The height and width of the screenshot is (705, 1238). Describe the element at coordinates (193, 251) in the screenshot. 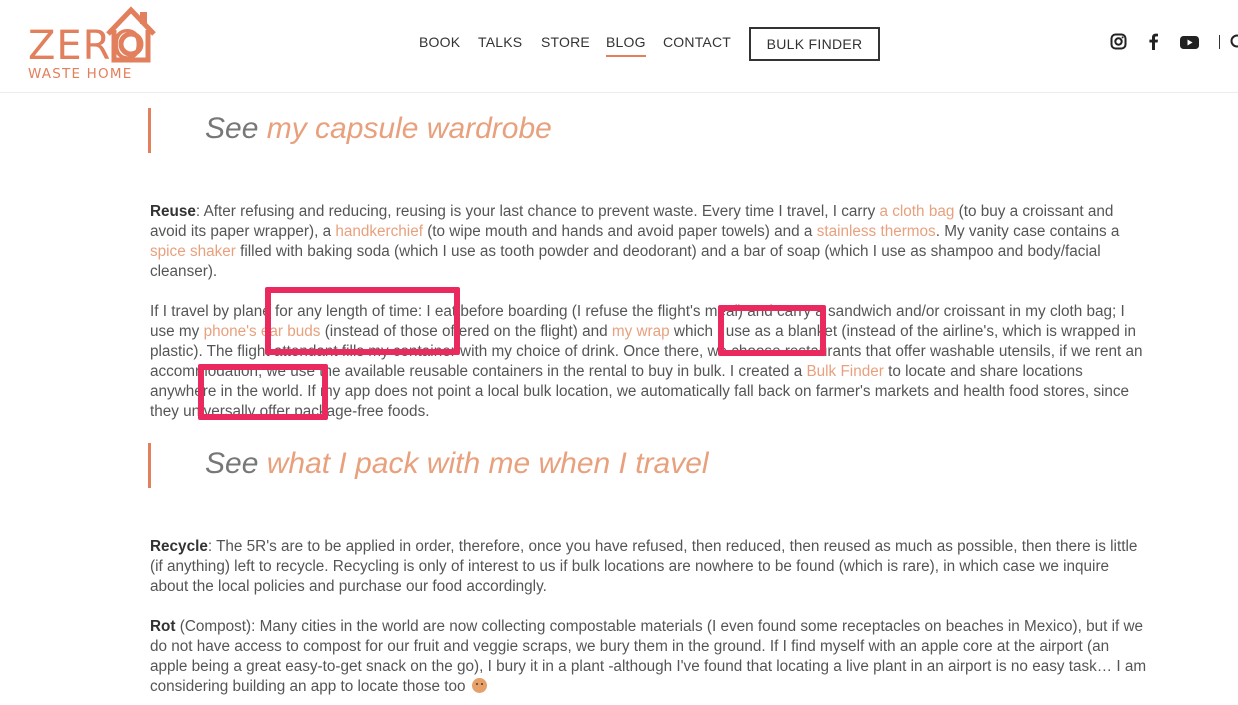

I see `spice-shaker-link: spice shaker` at that location.